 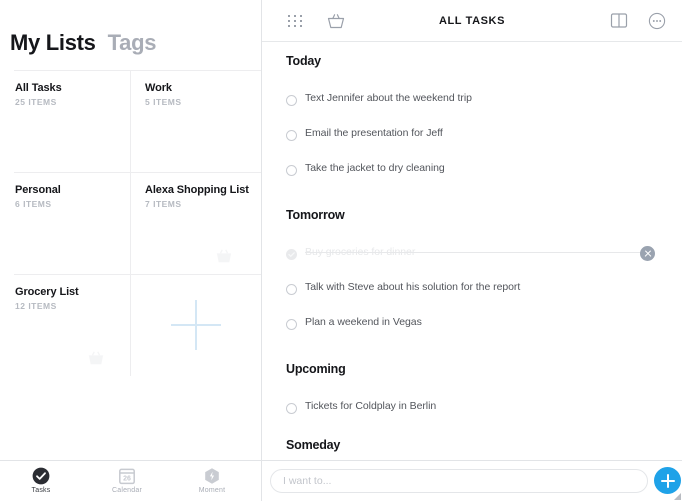 I want to click on new-task-input, so click(x=459, y=481).